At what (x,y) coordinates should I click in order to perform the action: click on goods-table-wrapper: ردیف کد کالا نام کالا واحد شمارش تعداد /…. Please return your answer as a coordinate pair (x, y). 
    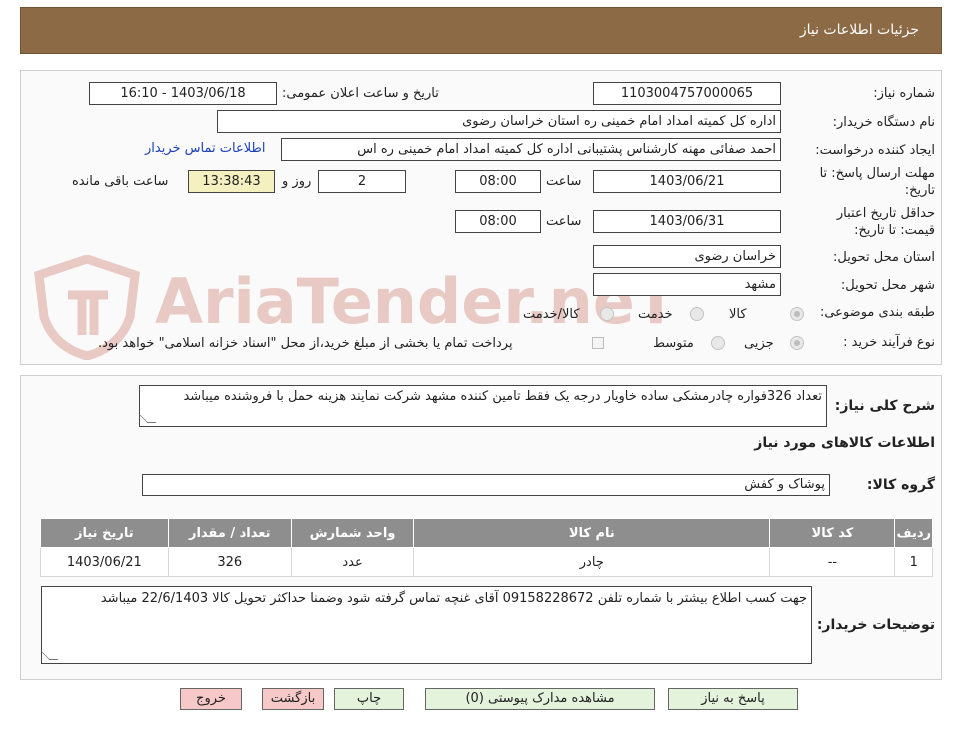
    Looking at the image, I should click on (486, 547).